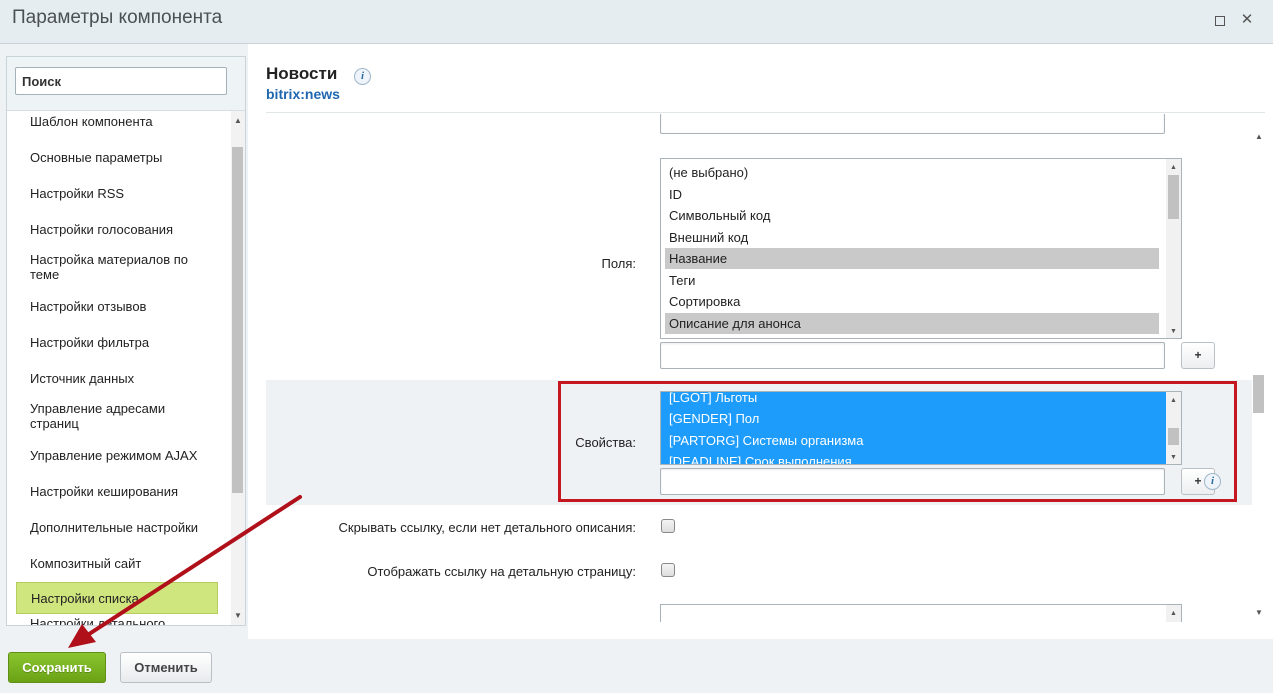 The width and height of the screenshot is (1273, 693). I want to click on show-link-checkbox, so click(668, 570).